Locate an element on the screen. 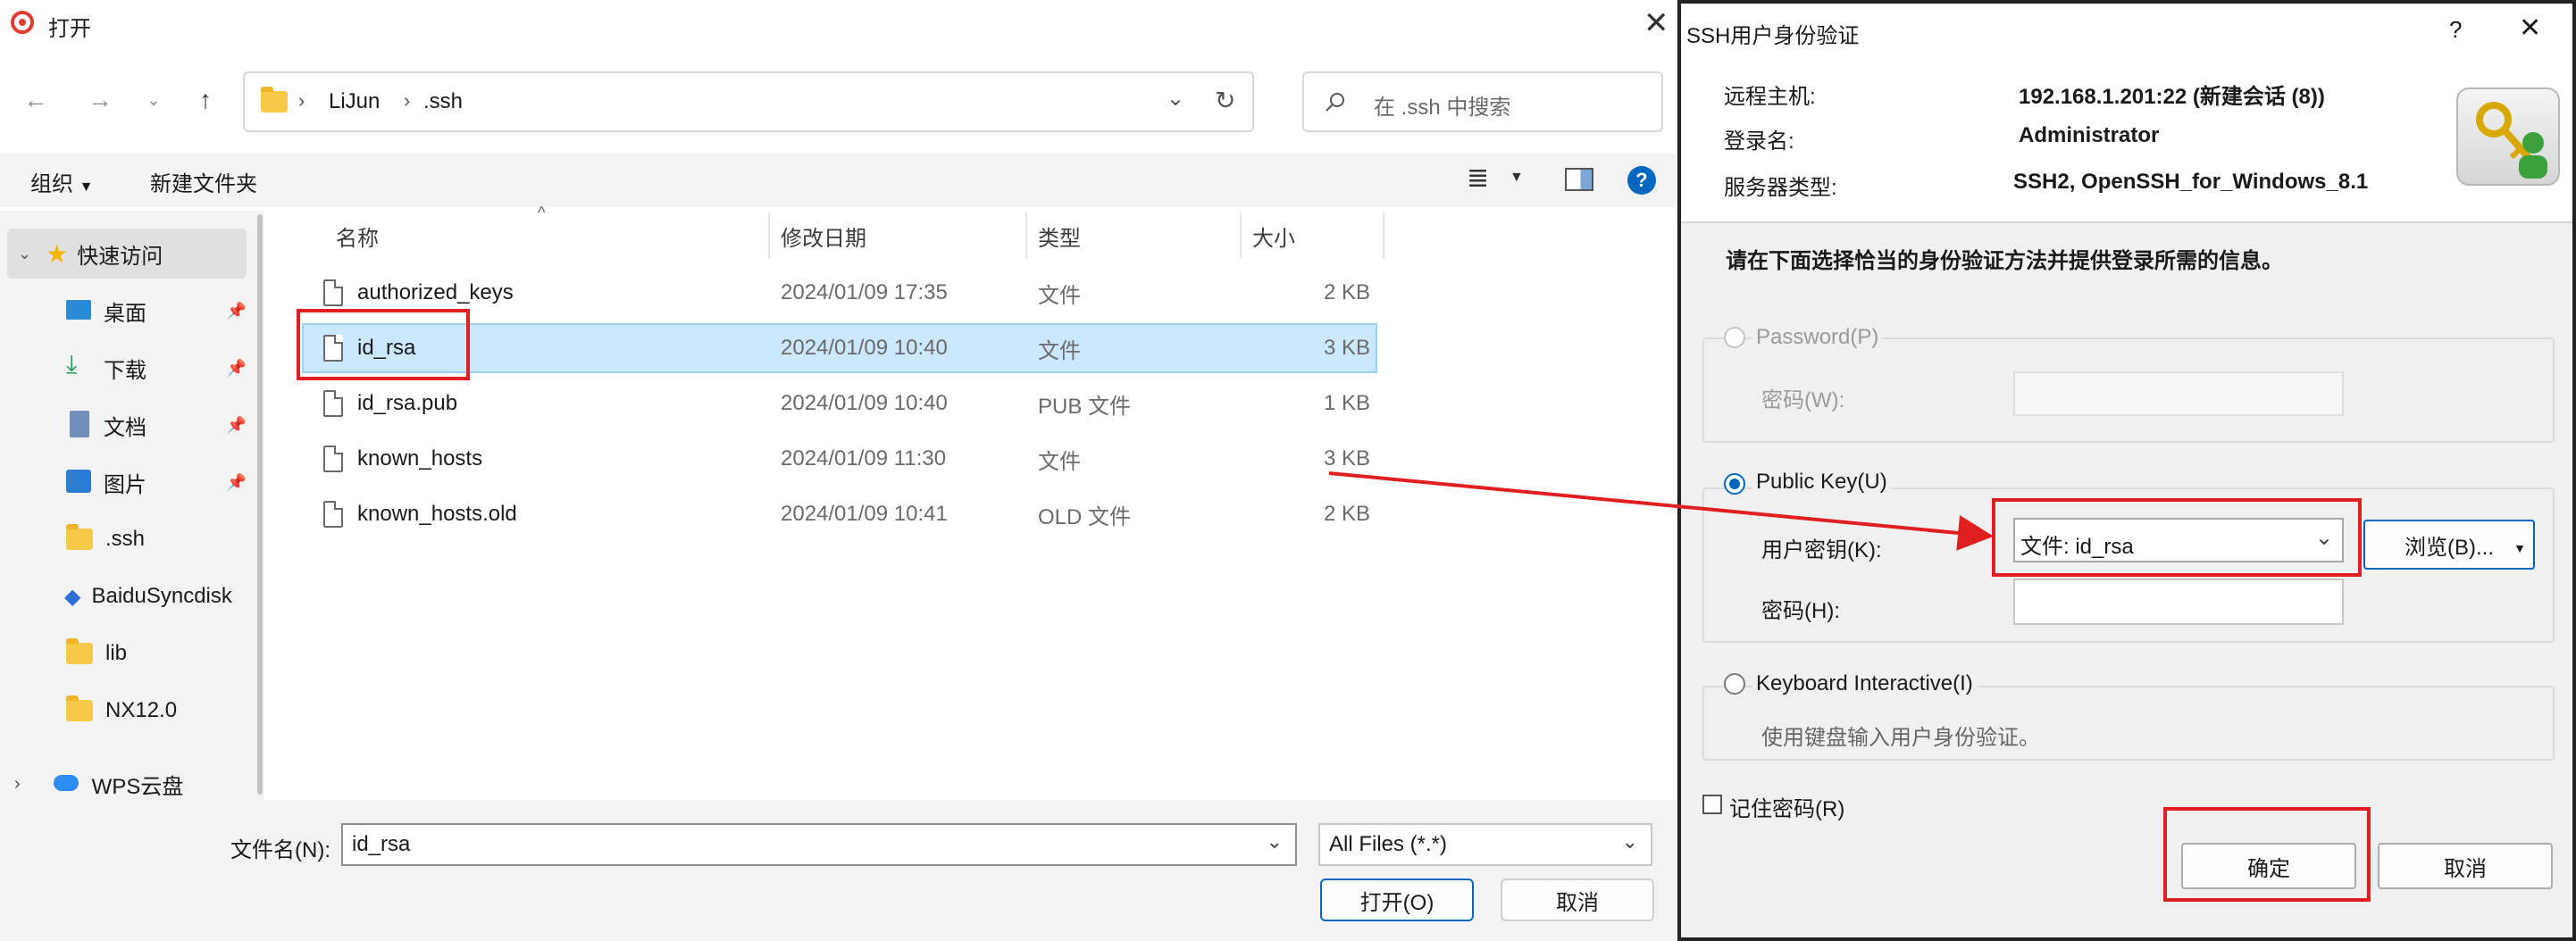  file-date: 2024/01/09 10:40 is located at coordinates (865, 348).